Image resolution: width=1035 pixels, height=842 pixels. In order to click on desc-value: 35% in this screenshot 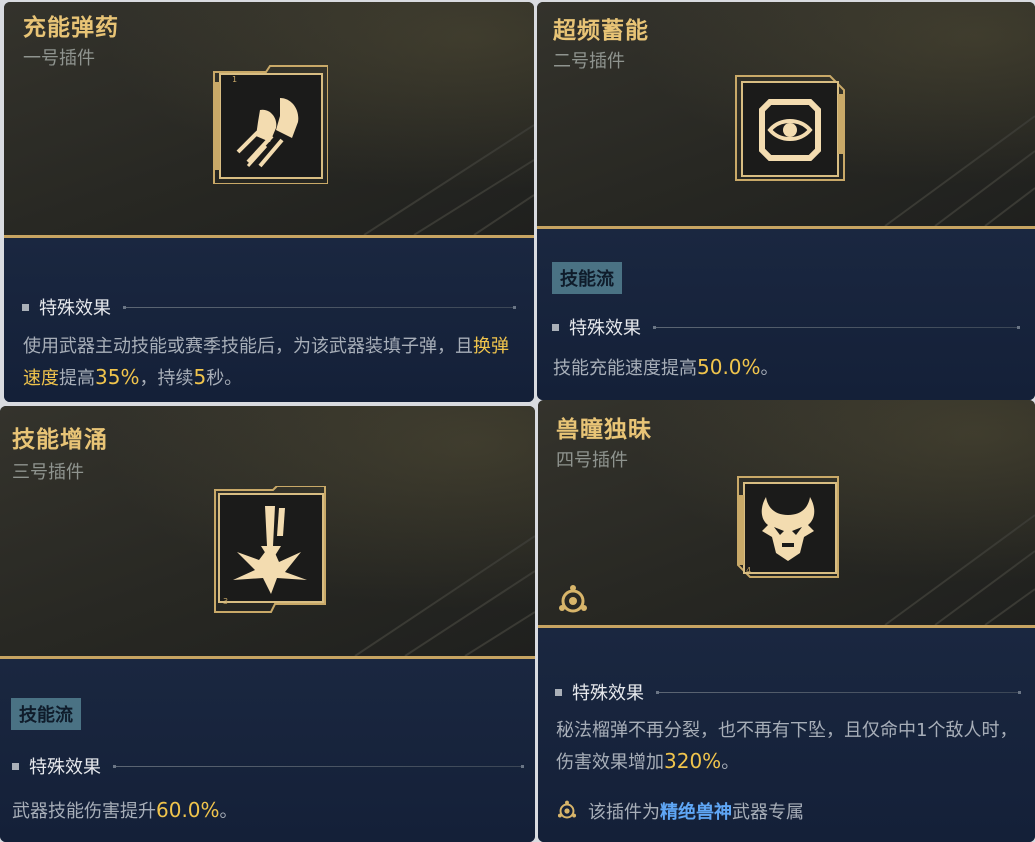, I will do `click(117, 377)`.